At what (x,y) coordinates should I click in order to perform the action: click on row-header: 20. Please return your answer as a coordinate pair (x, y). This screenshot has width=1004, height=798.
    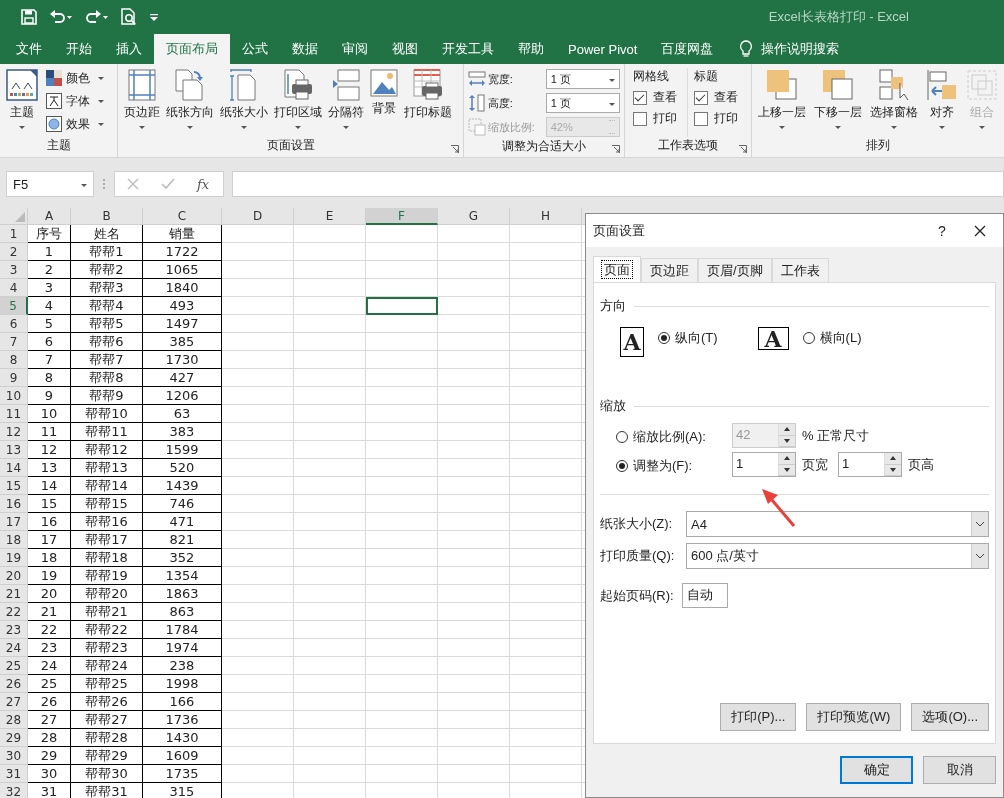
    Looking at the image, I should click on (14, 576).